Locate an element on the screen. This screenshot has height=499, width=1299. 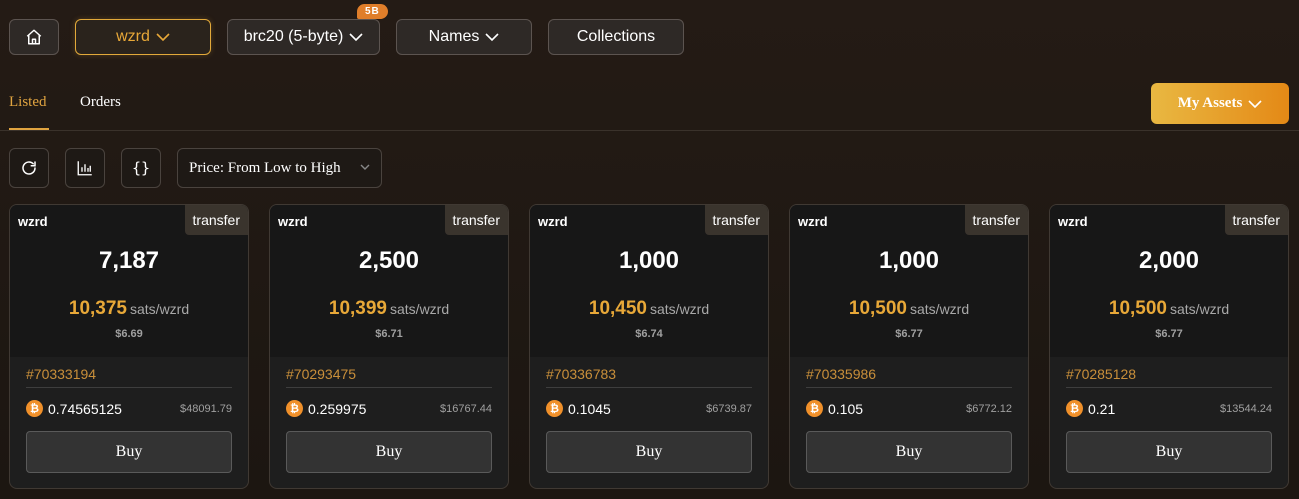
code-braces-icon: {} is located at coordinates (141, 168).